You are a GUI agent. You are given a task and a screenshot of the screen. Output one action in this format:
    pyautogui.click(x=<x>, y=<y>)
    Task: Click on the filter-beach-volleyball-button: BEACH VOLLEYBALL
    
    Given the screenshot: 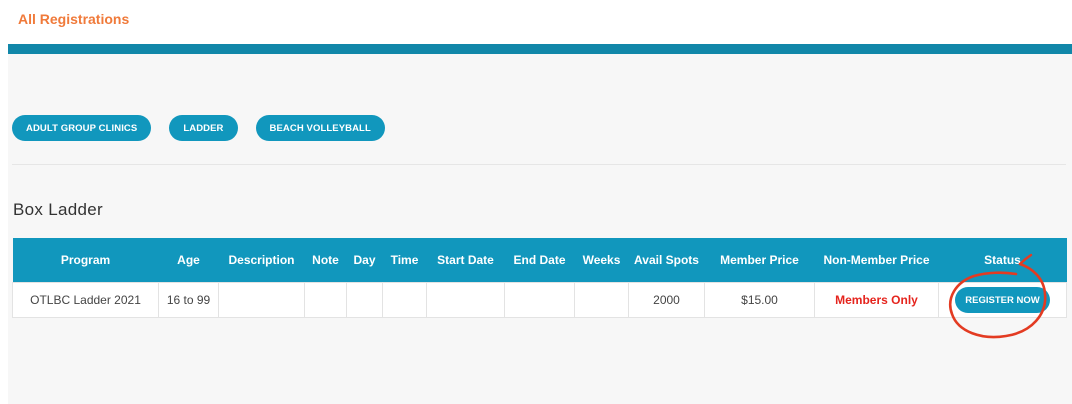 What is the action you would take?
    pyautogui.click(x=320, y=128)
    